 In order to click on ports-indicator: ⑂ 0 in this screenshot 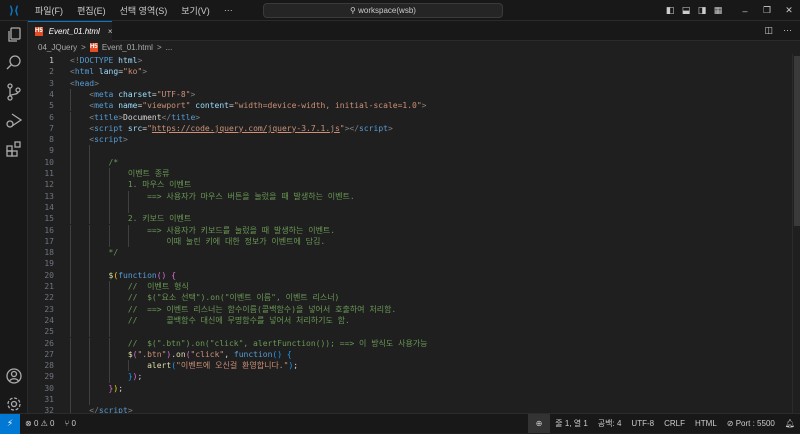, I will do `click(70, 423)`.